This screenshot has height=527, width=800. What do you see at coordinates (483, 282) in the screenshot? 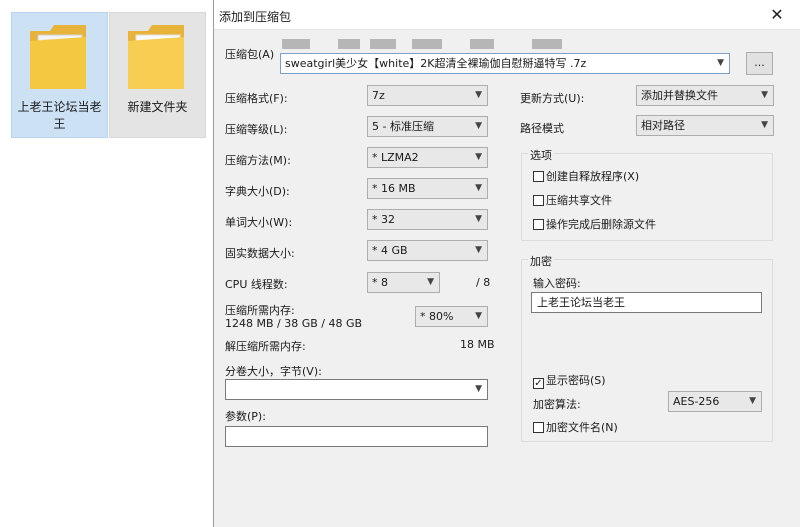
I see `threads-total: / 8` at bounding box center [483, 282].